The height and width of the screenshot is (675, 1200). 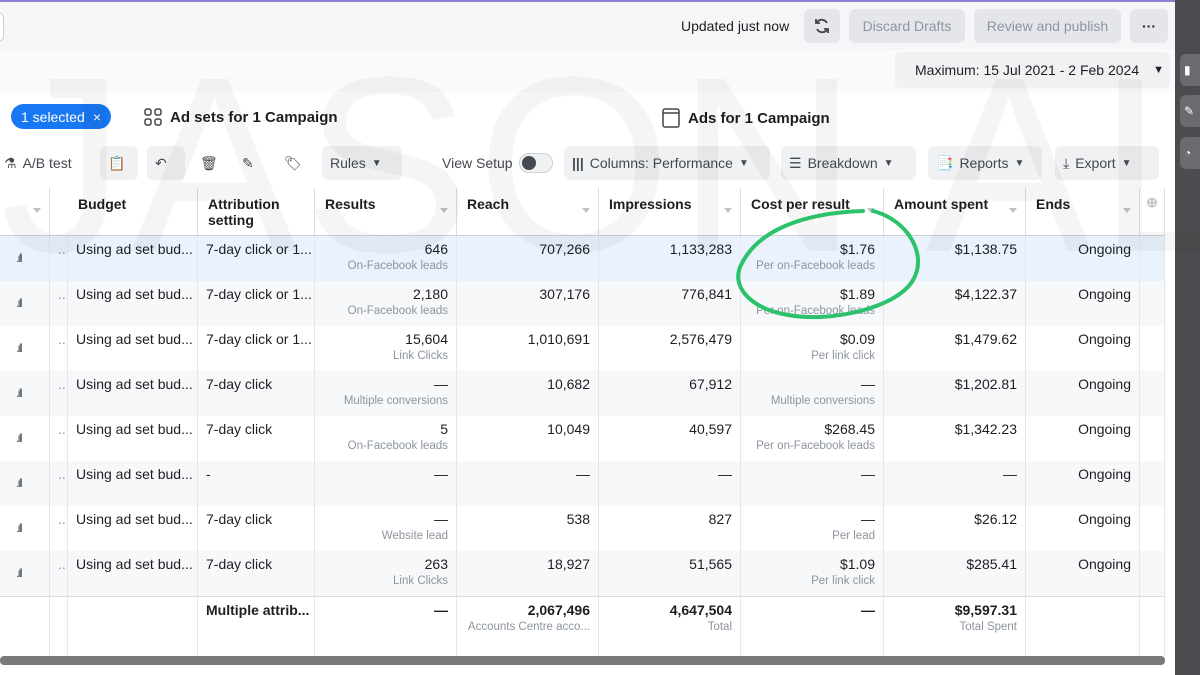 What do you see at coordinates (985, 163) in the screenshot?
I see `reports-button: 📑 Reports ▼` at bounding box center [985, 163].